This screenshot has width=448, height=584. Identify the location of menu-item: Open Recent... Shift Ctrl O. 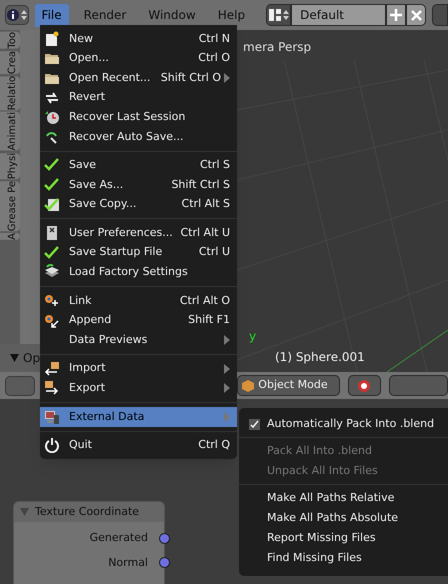
(138, 78).